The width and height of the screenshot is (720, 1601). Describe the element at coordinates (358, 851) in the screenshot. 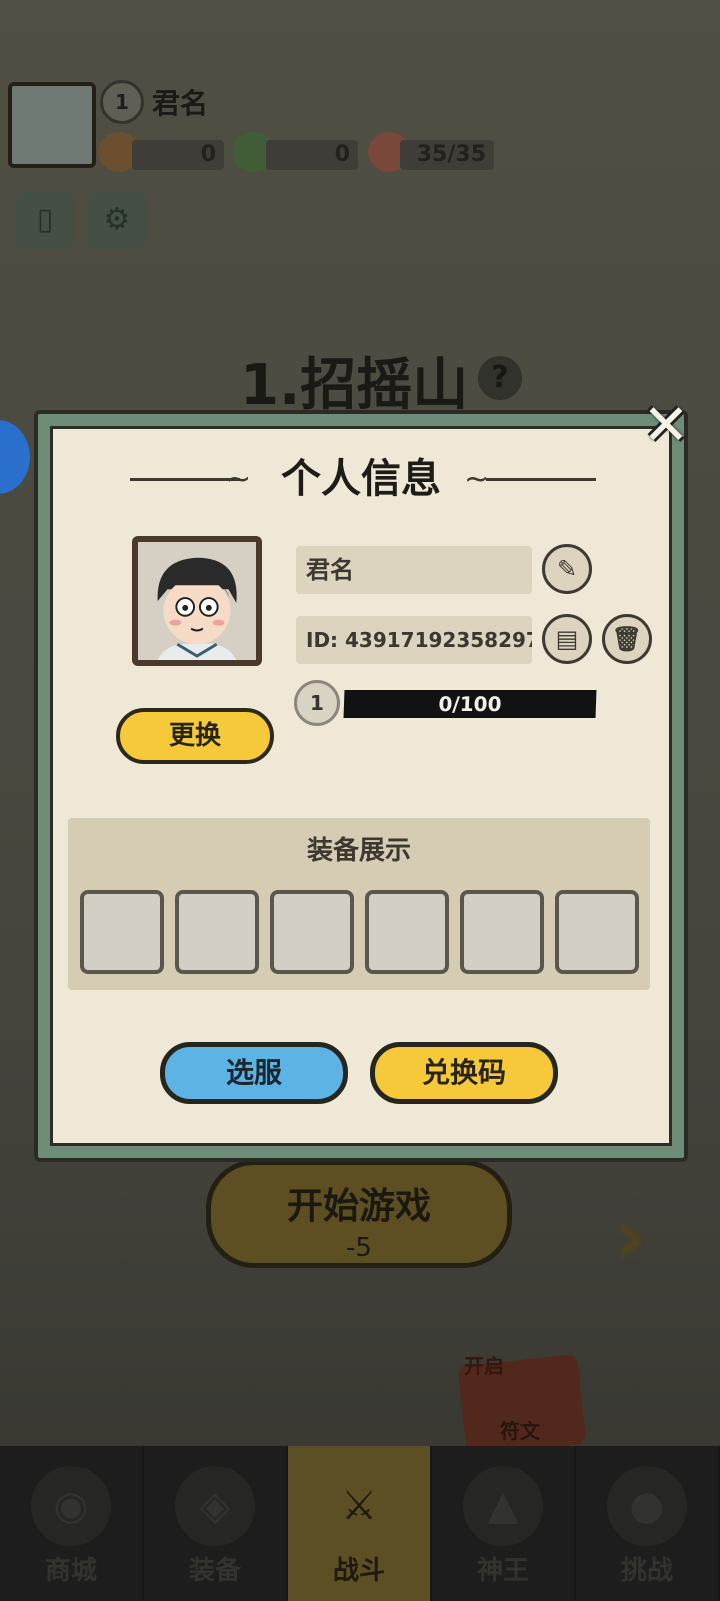

I see `equipment-display-title: 装备展示` at that location.